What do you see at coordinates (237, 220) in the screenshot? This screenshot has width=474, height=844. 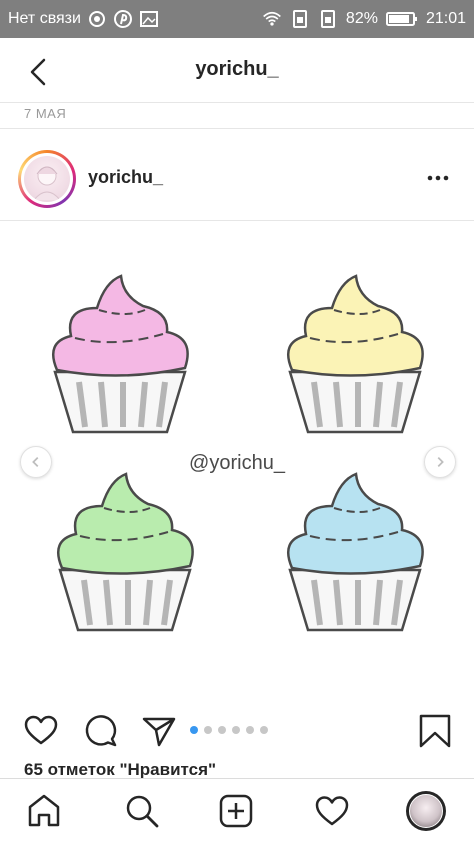 I see `post-header-divider` at bounding box center [237, 220].